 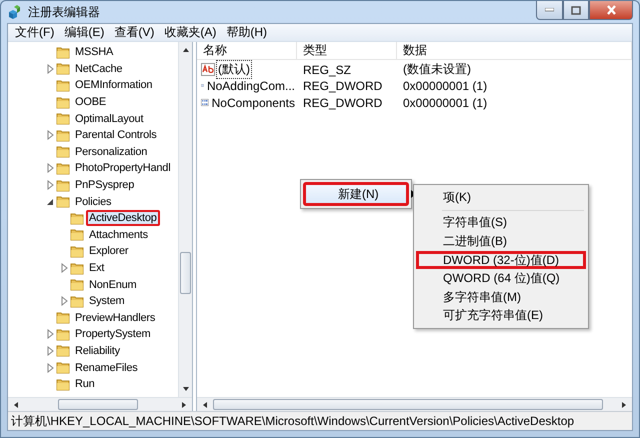 What do you see at coordinates (190, 32) in the screenshot?
I see `menu-item: 收藏夹(A)` at bounding box center [190, 32].